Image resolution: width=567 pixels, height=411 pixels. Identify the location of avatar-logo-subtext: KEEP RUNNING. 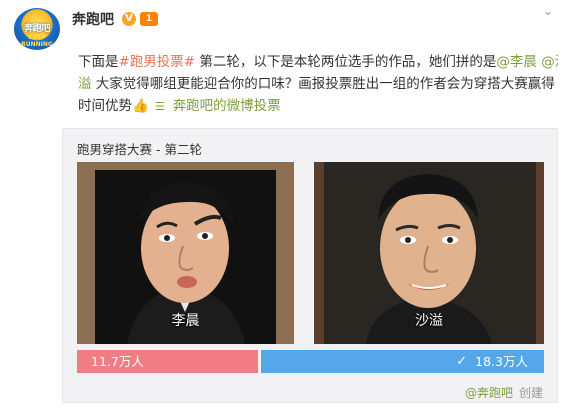
(37, 41).